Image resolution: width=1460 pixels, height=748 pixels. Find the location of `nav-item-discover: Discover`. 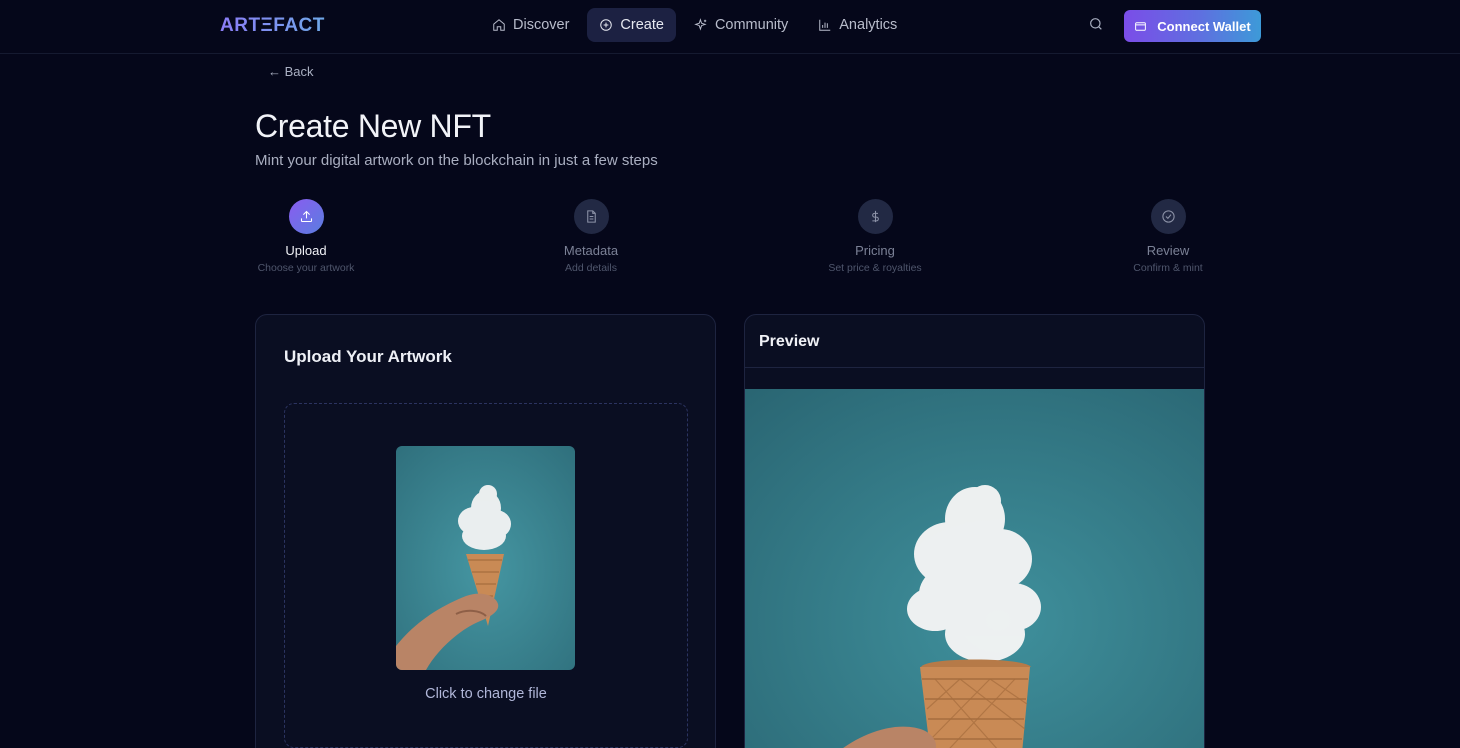

nav-item-discover: Discover is located at coordinates (530, 25).